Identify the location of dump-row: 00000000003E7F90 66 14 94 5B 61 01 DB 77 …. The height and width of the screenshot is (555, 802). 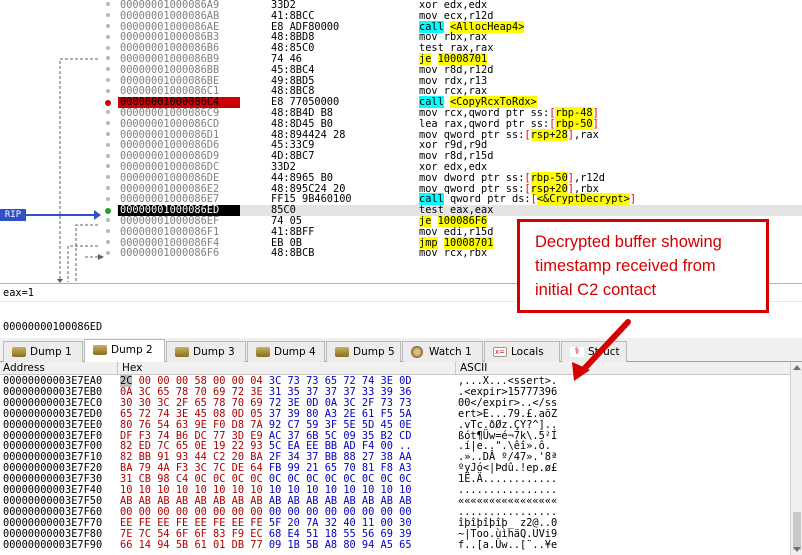
(395, 545).